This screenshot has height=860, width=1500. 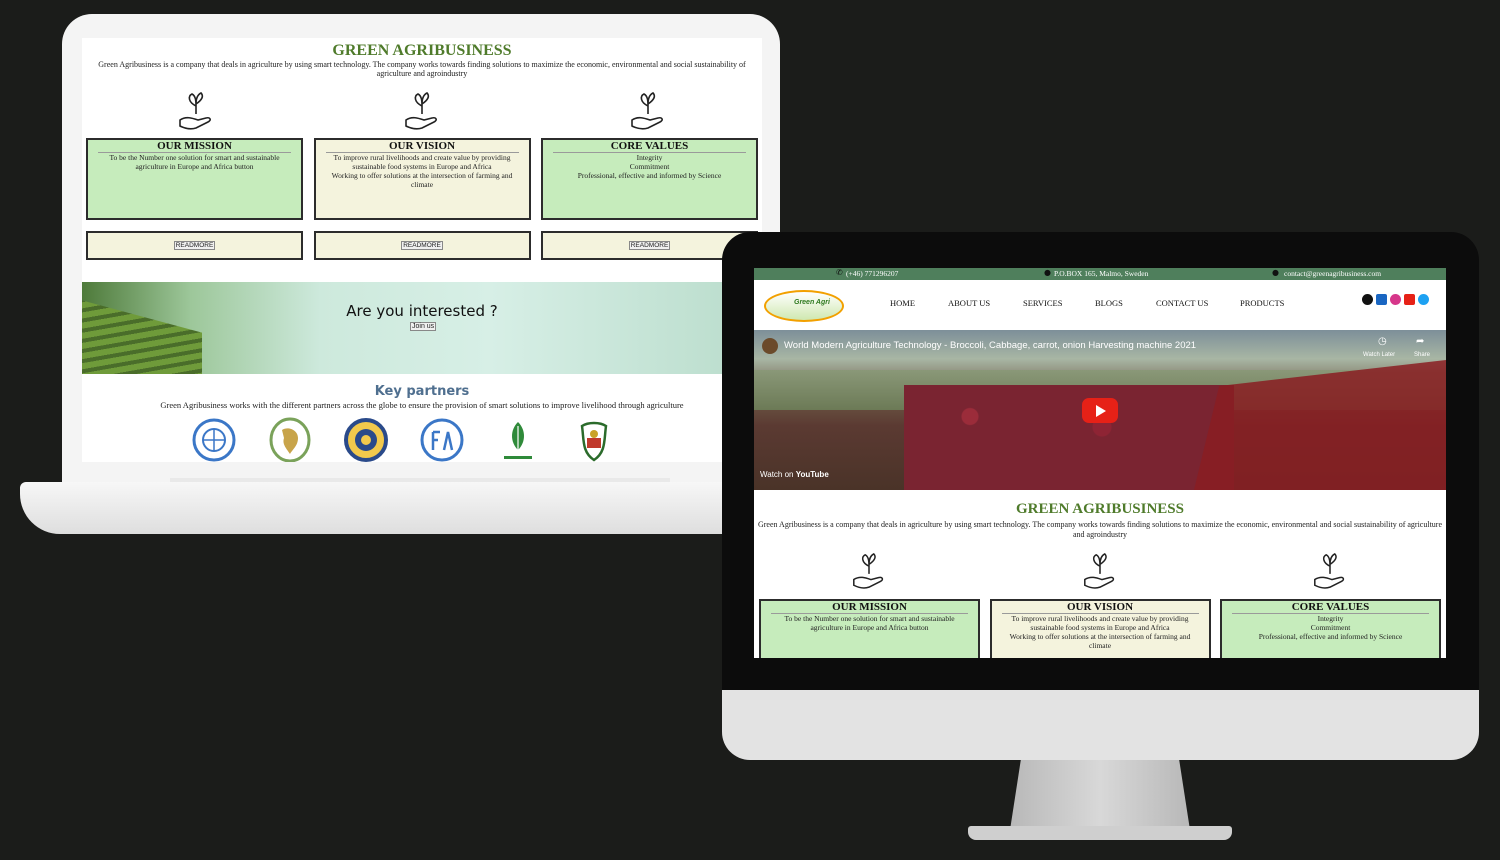 I want to click on join-us-button: Join us, so click(x=423, y=326).